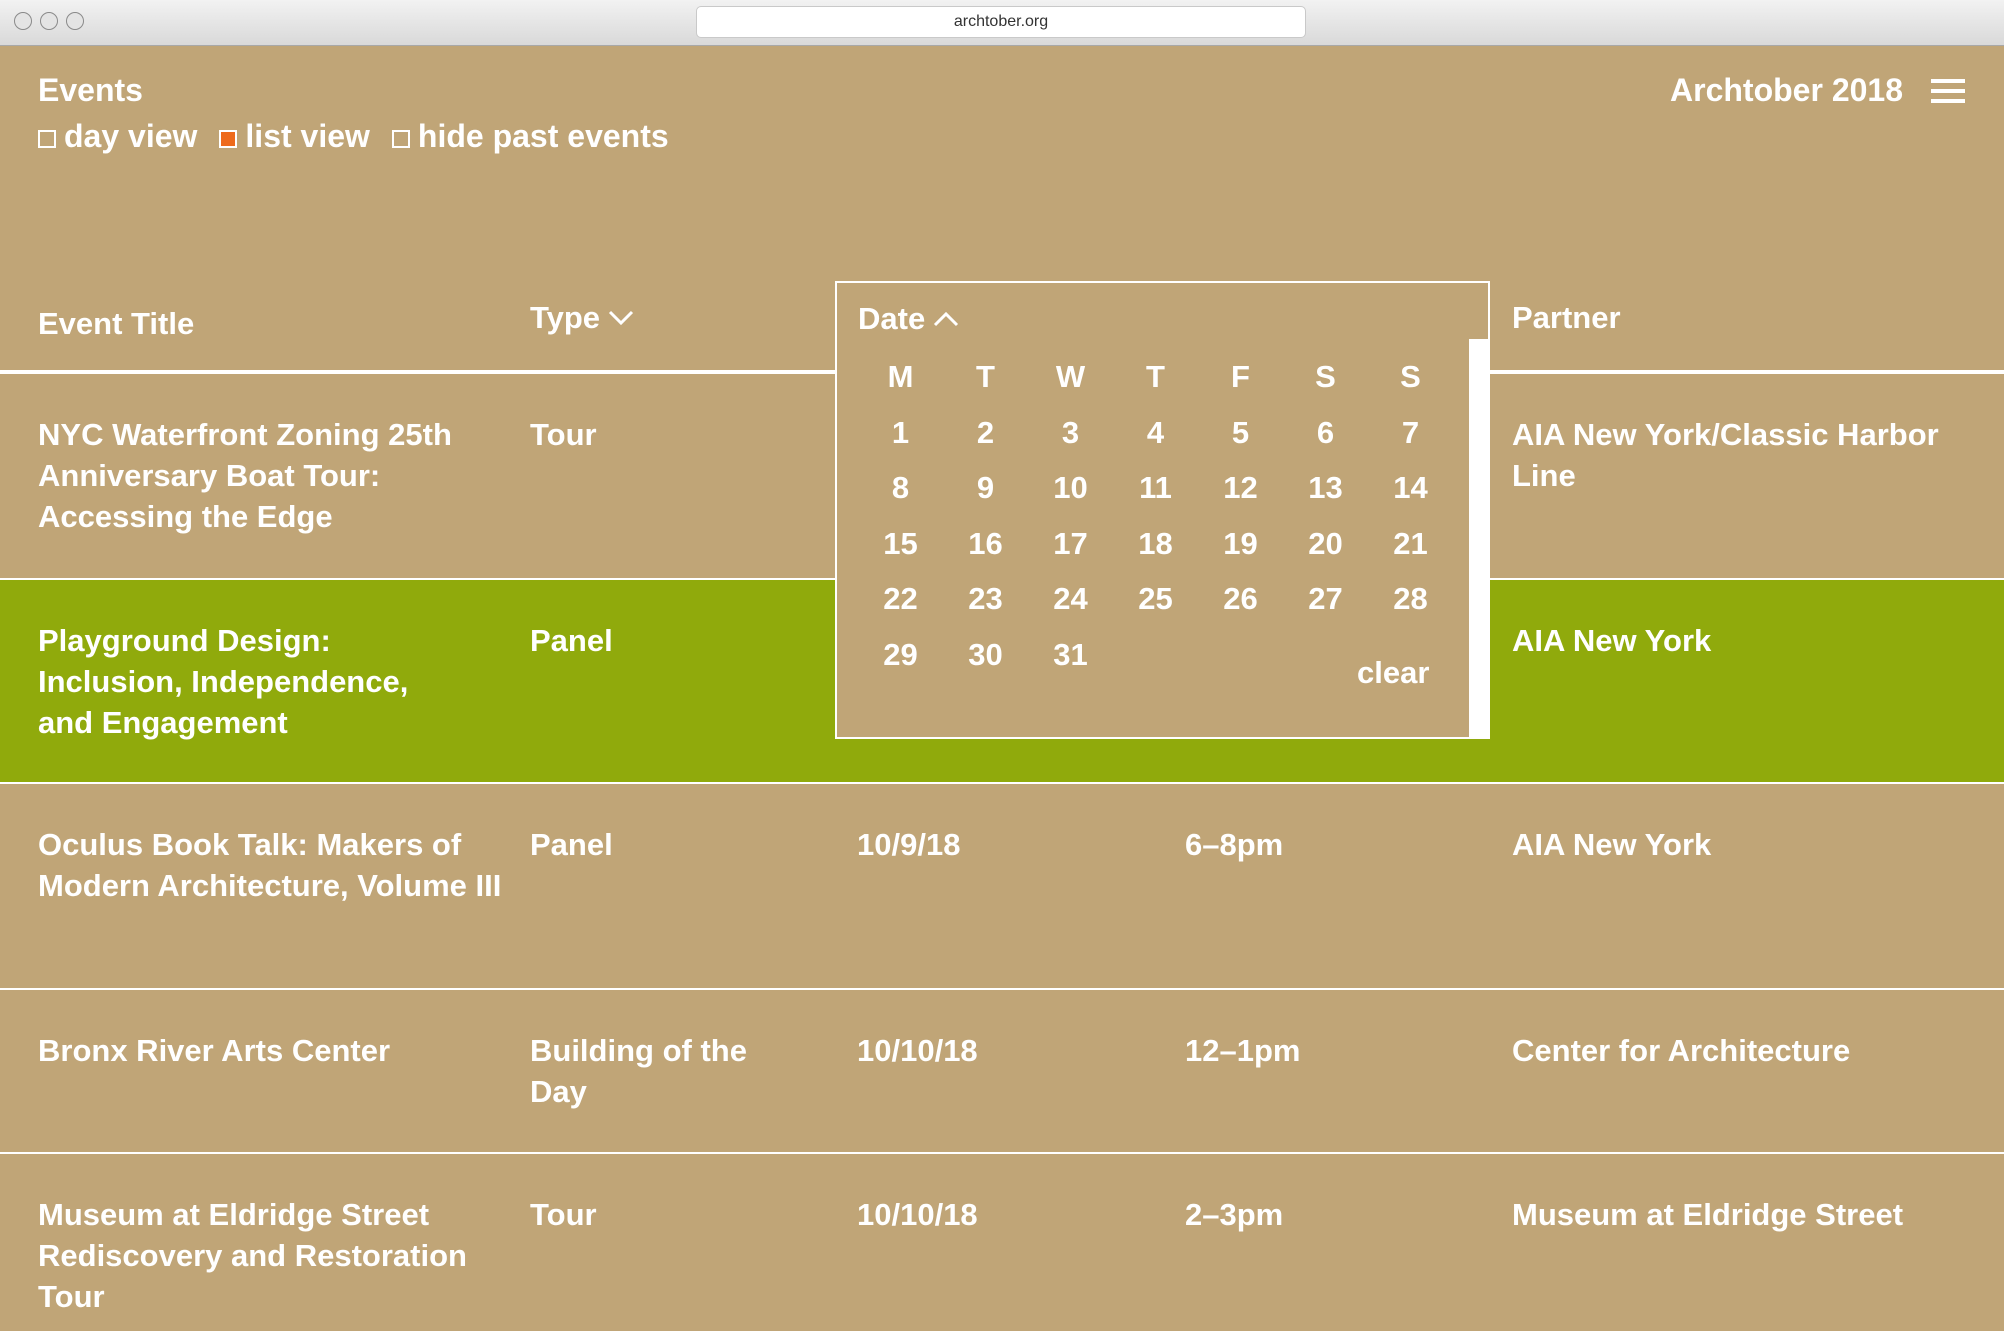 This screenshot has width=2004, height=1331. Describe the element at coordinates (1070, 376) in the screenshot. I see `weekday-label: W` at that location.